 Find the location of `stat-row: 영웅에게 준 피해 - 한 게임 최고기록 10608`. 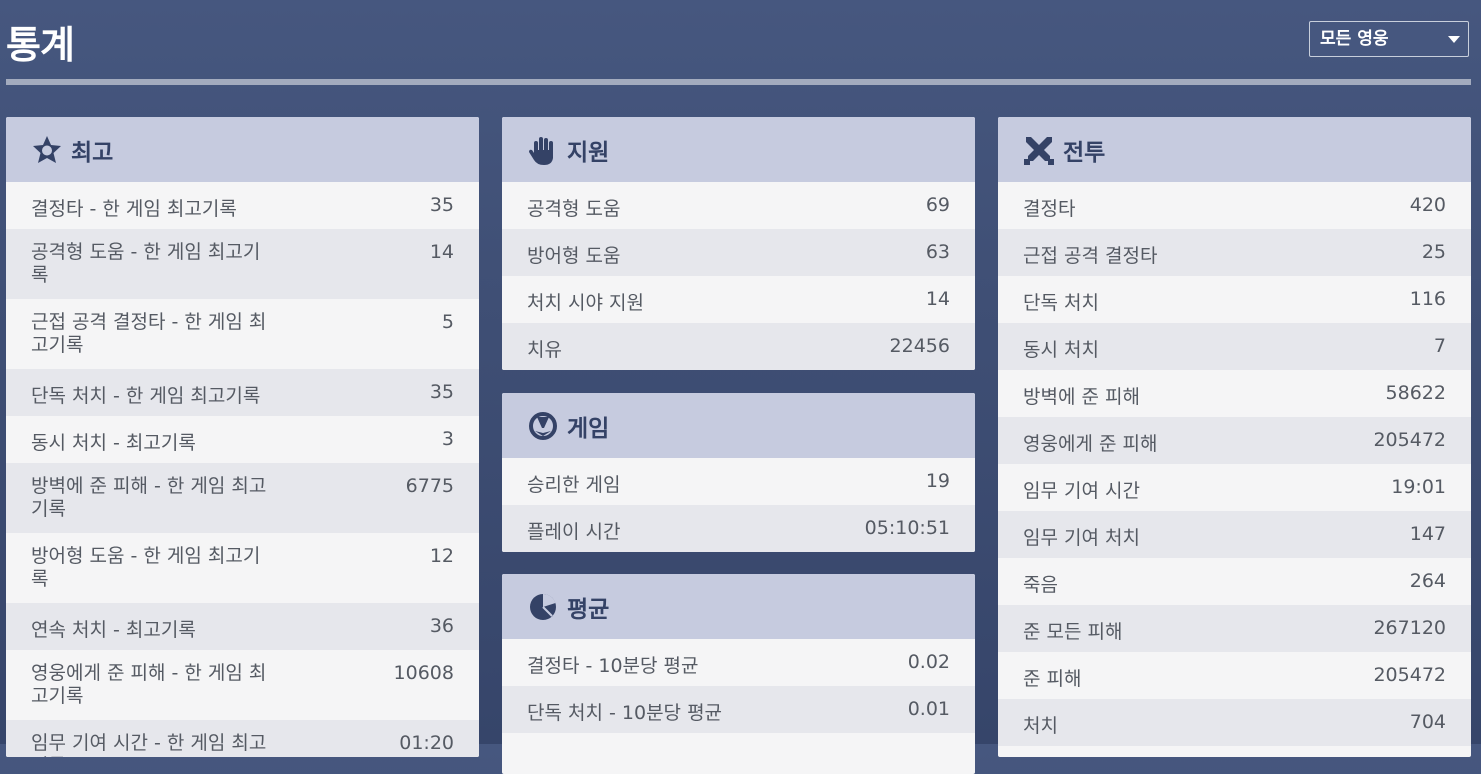

stat-row: 영웅에게 준 피해 - 한 게임 최고기록 10608 is located at coordinates (242, 685).